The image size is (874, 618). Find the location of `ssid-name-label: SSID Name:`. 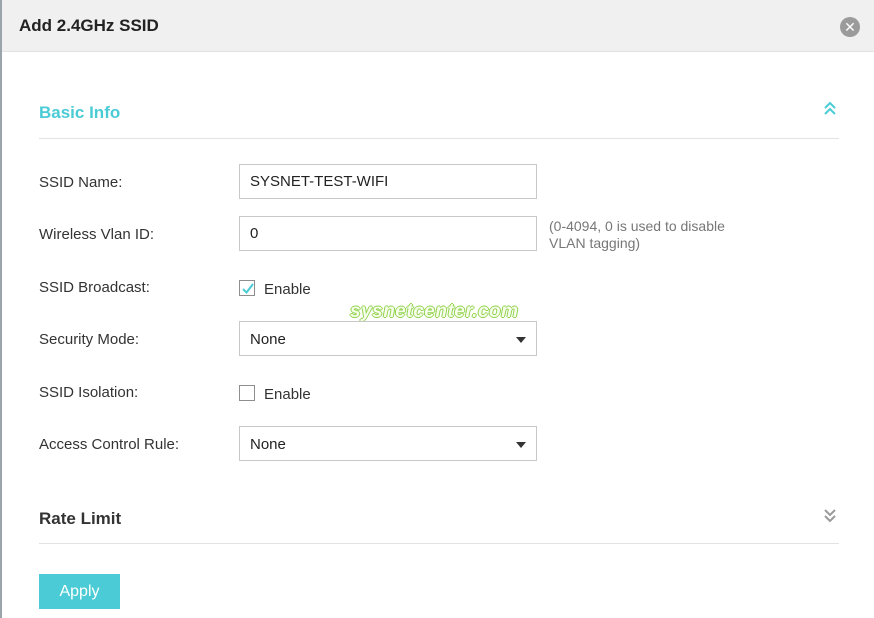

ssid-name-label: SSID Name: is located at coordinates (81, 182).